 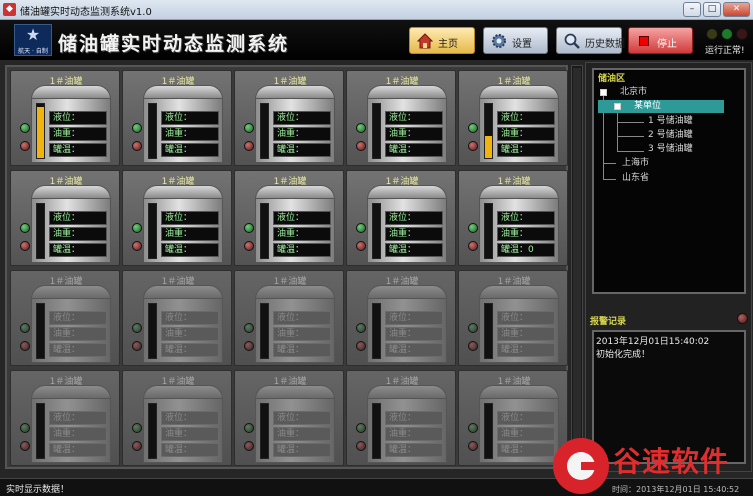 What do you see at coordinates (376, 10) in the screenshot?
I see `title-bar: ◆ 储油罐实时动态监测系统v1.0 – □ ✕` at bounding box center [376, 10].